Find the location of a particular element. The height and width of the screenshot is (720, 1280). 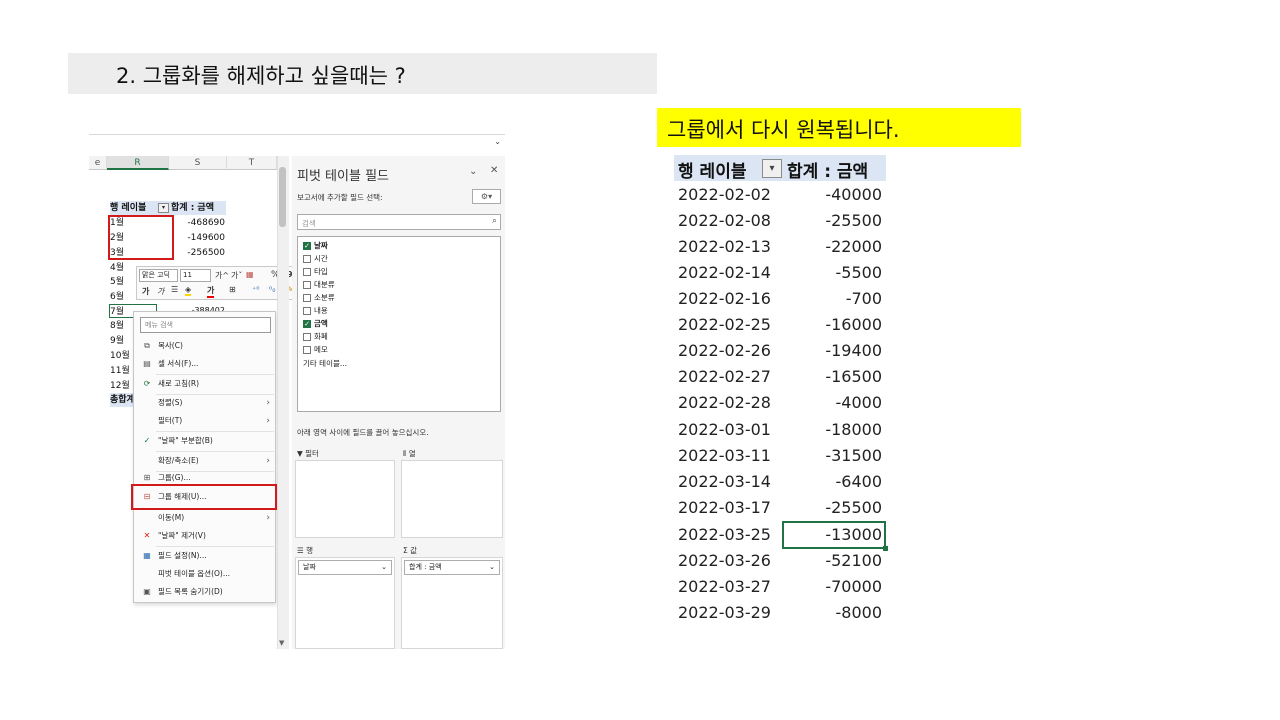

pivot-row-value: -256500 is located at coordinates (197, 253).